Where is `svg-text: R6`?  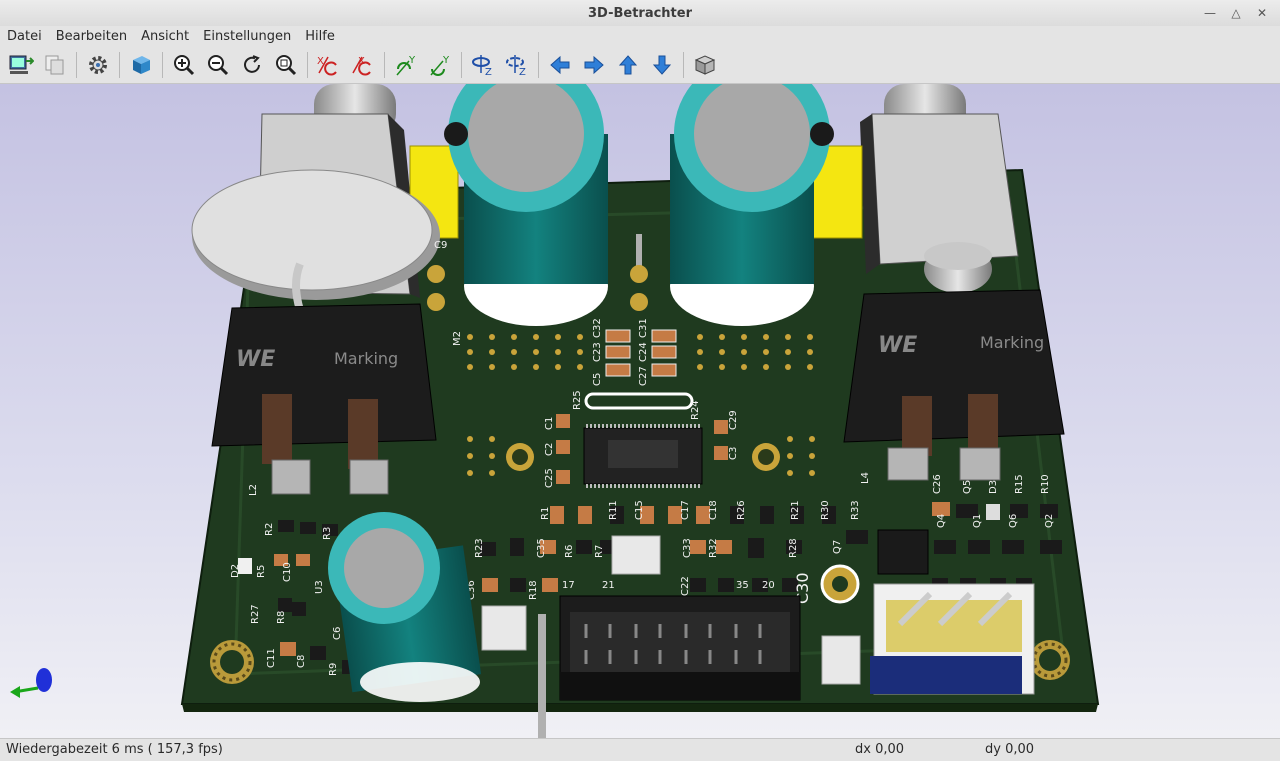 svg-text: R6 is located at coordinates (569, 551).